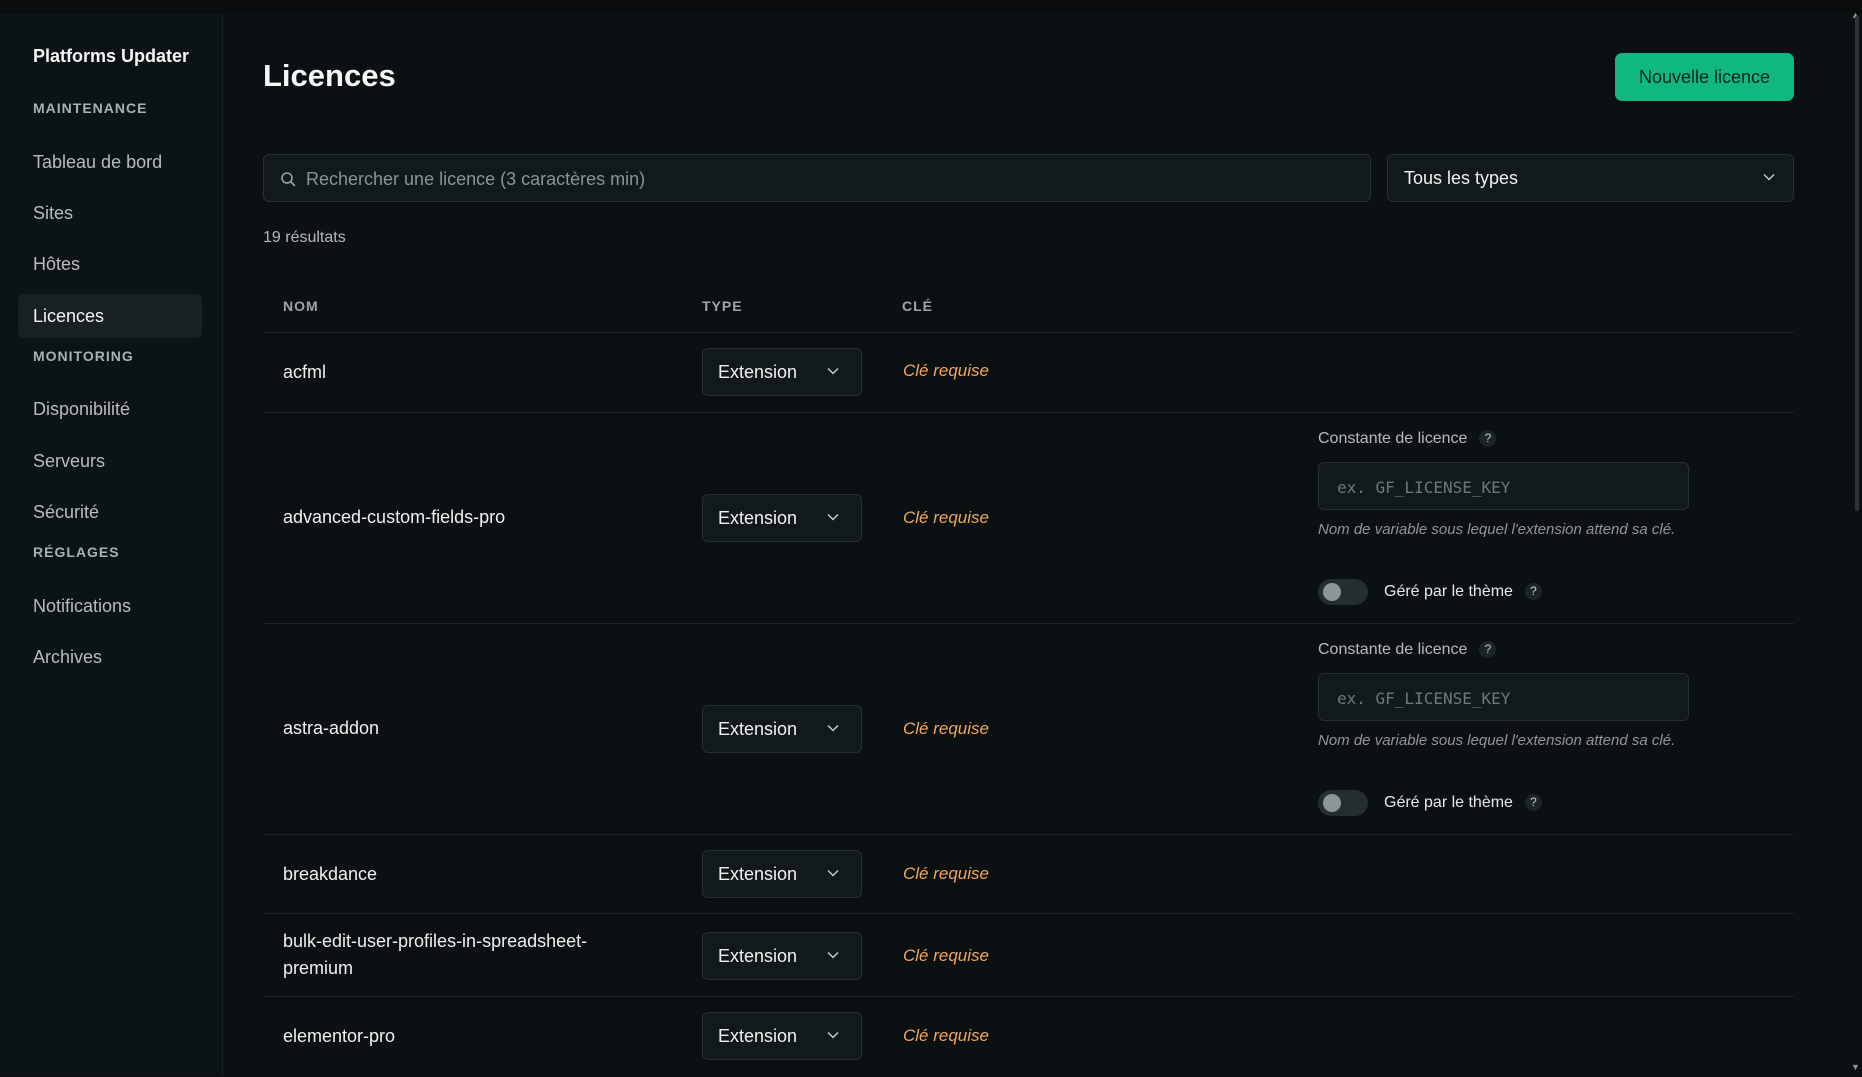 Image resolution: width=1862 pixels, height=1077 pixels. I want to click on sidebar-item-label: Sites, so click(53, 213).